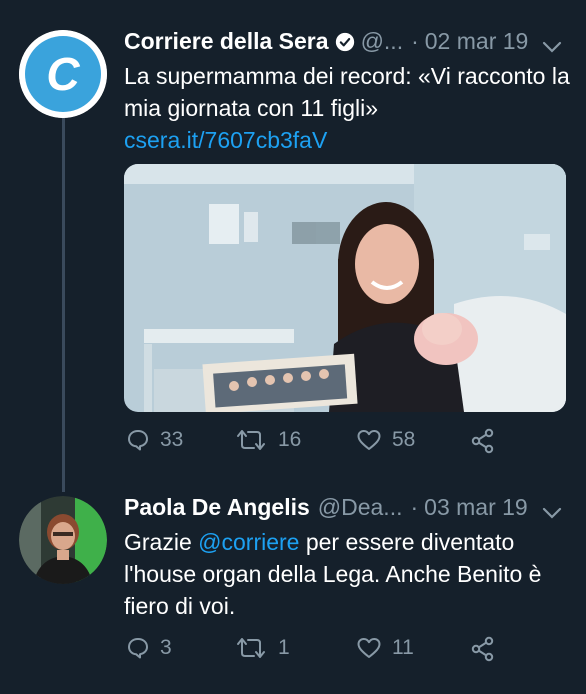  Describe the element at coordinates (349, 446) in the screenshot. I see `tweet-actions: 33 16 58` at that location.